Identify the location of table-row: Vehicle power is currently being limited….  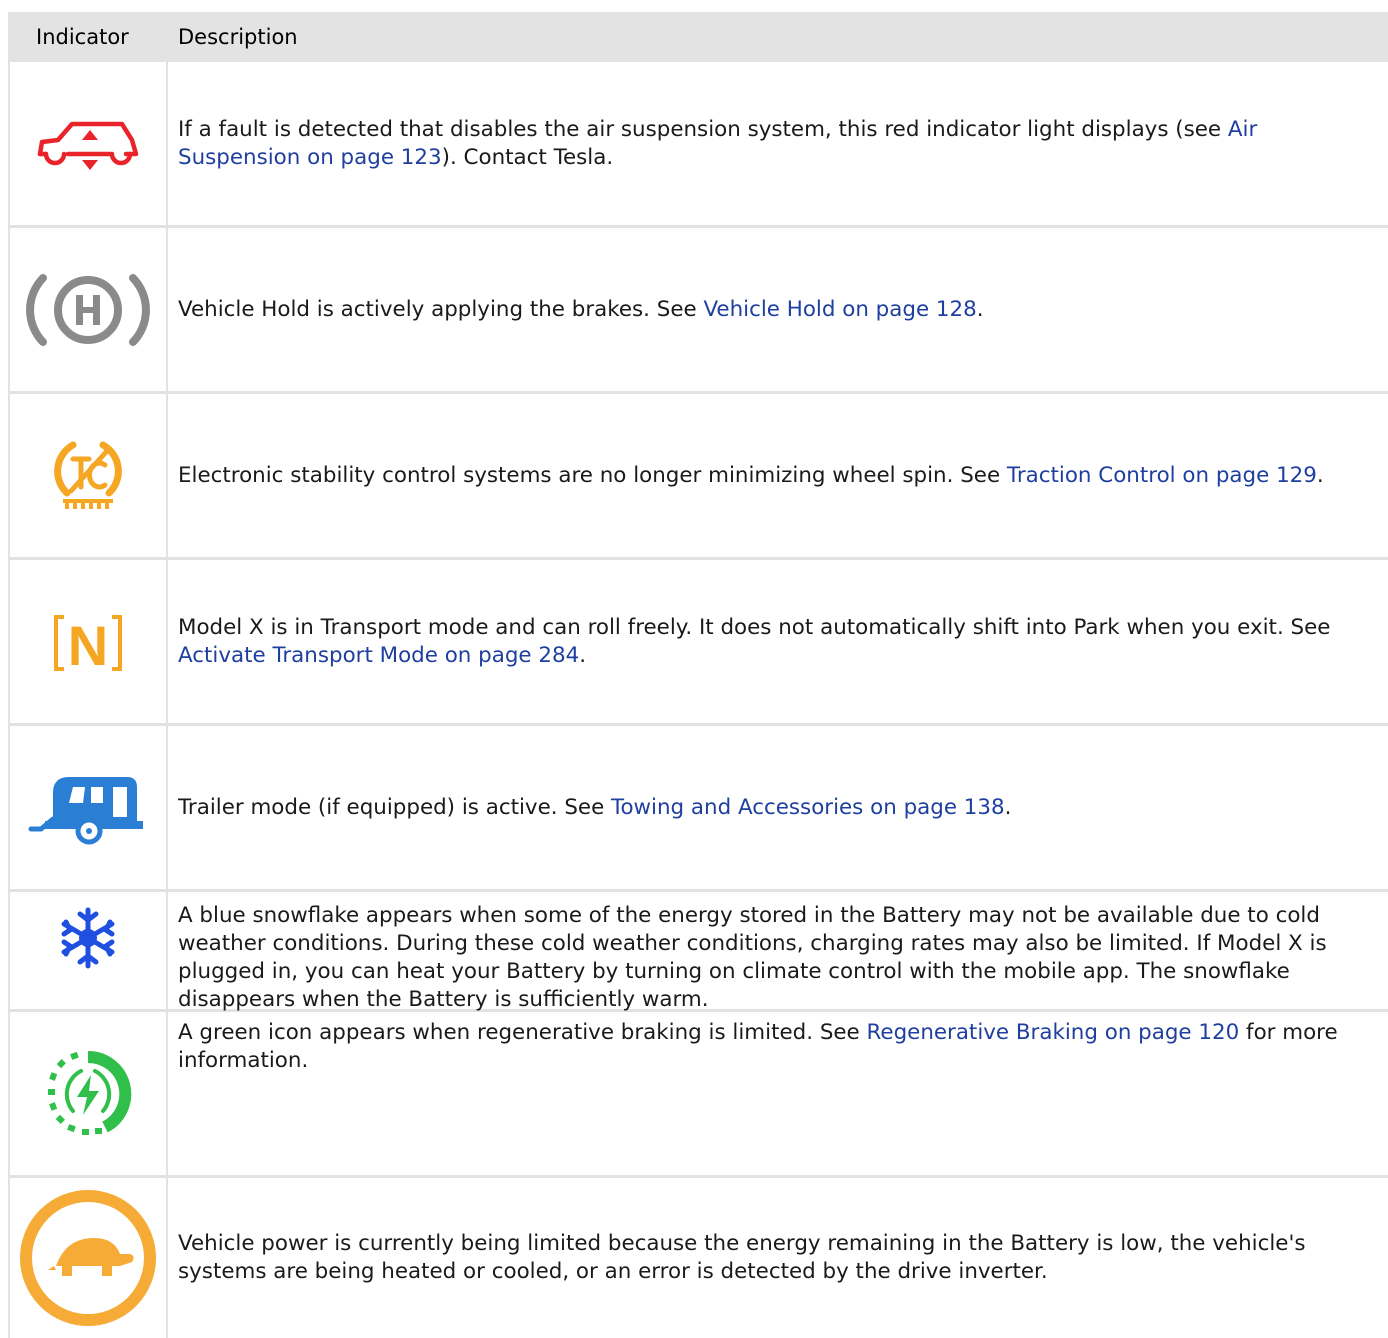
(699, 1258).